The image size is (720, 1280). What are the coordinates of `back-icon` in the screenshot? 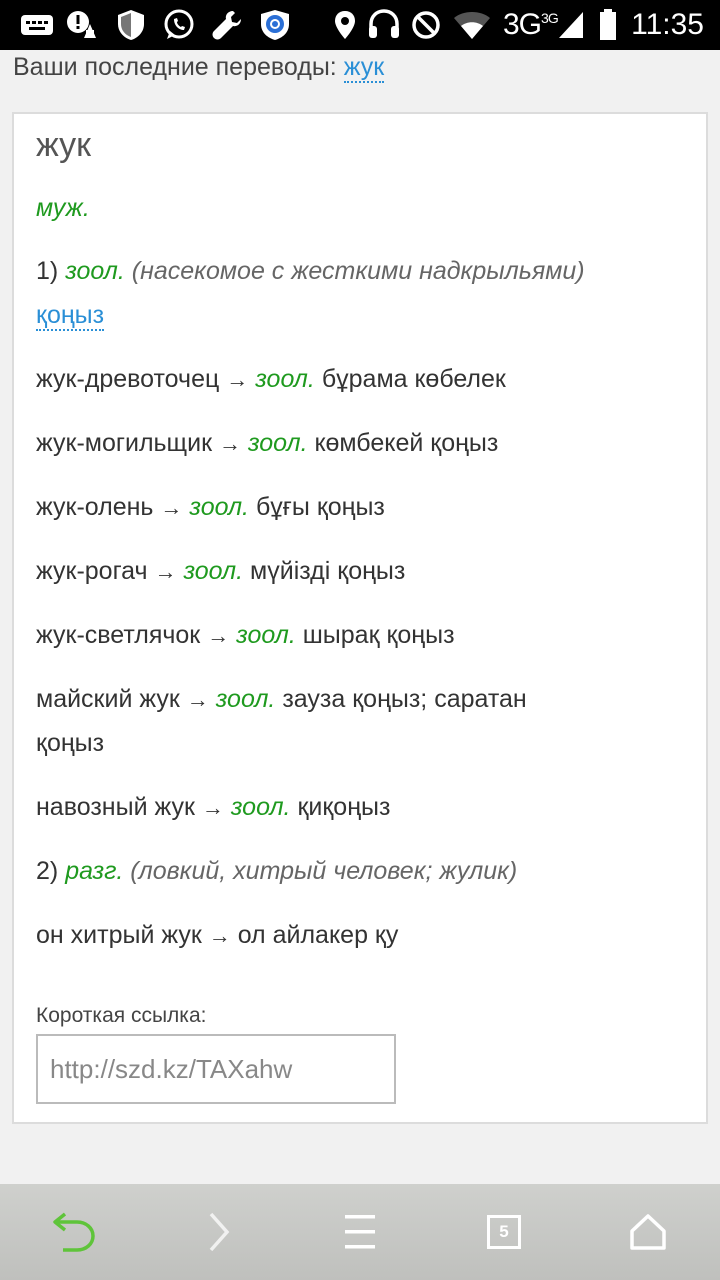 It's located at (74, 1232).